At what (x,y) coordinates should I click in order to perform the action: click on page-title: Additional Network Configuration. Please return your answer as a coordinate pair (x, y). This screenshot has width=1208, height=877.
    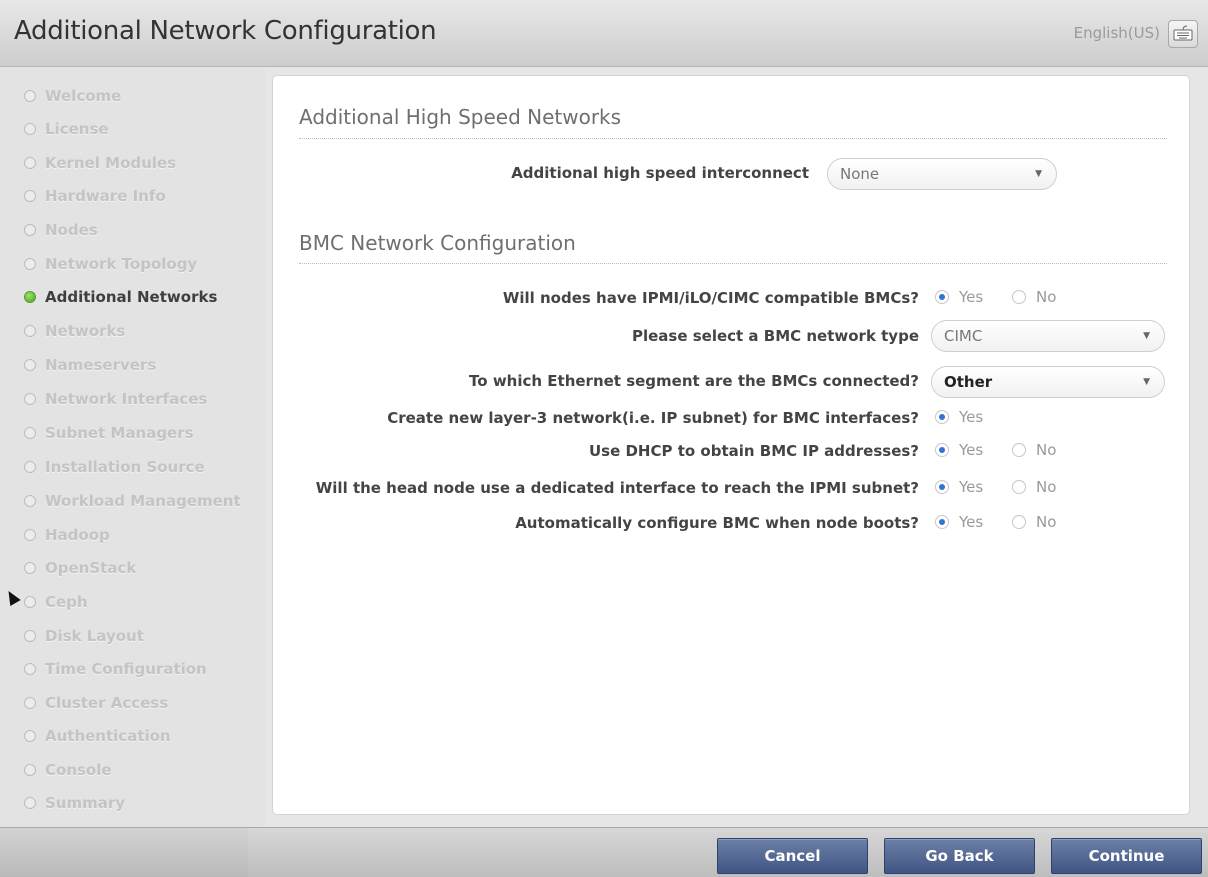
    Looking at the image, I should click on (225, 31).